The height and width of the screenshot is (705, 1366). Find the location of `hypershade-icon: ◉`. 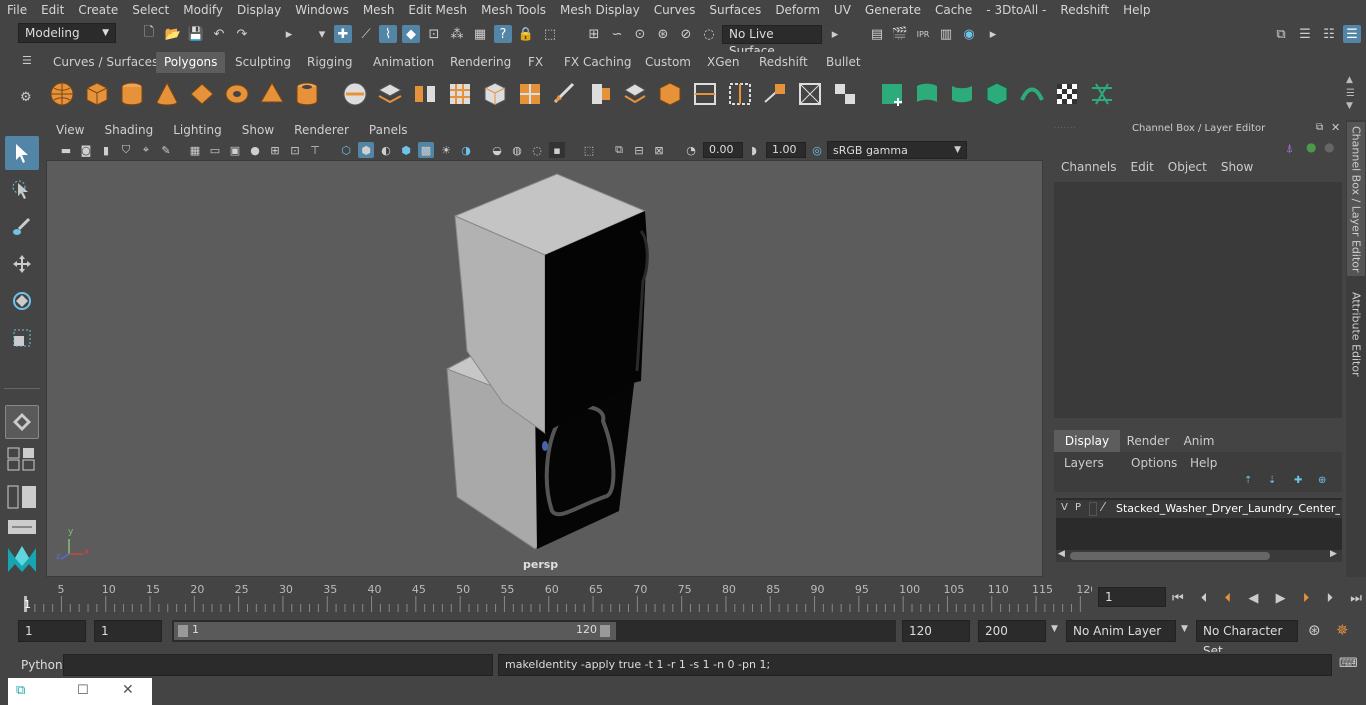

hypershade-icon: ◉ is located at coordinates (969, 34).